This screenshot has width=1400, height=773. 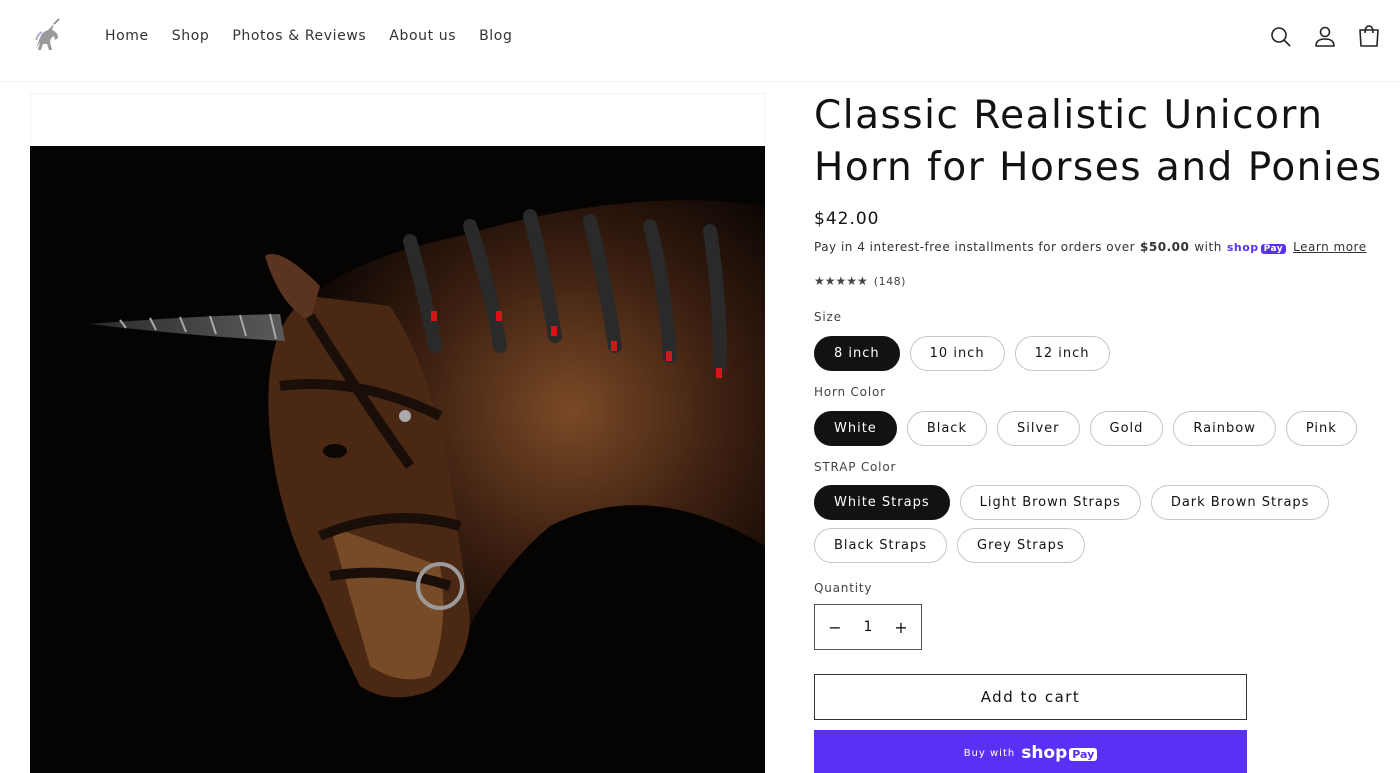 I want to click on buy-with-shoppay-button: Buy with shop Pay, so click(x=1030, y=751).